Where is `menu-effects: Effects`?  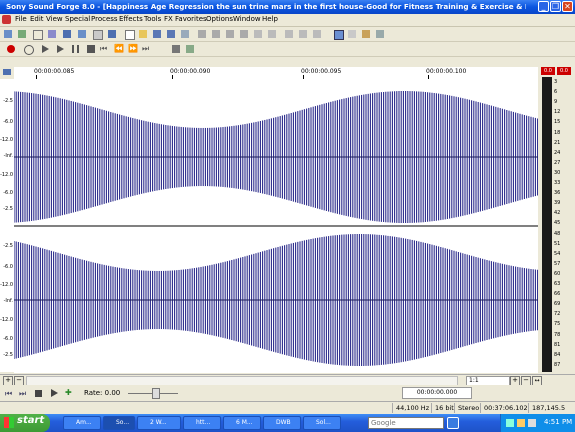 menu-effects: Effects is located at coordinates (131, 19).